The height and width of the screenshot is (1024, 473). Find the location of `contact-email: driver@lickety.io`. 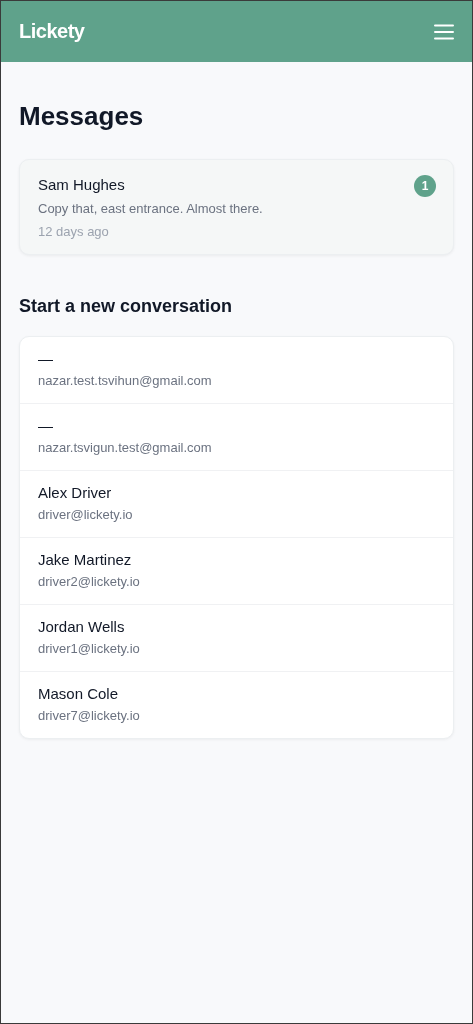

contact-email: driver@lickety.io is located at coordinates (86, 515).